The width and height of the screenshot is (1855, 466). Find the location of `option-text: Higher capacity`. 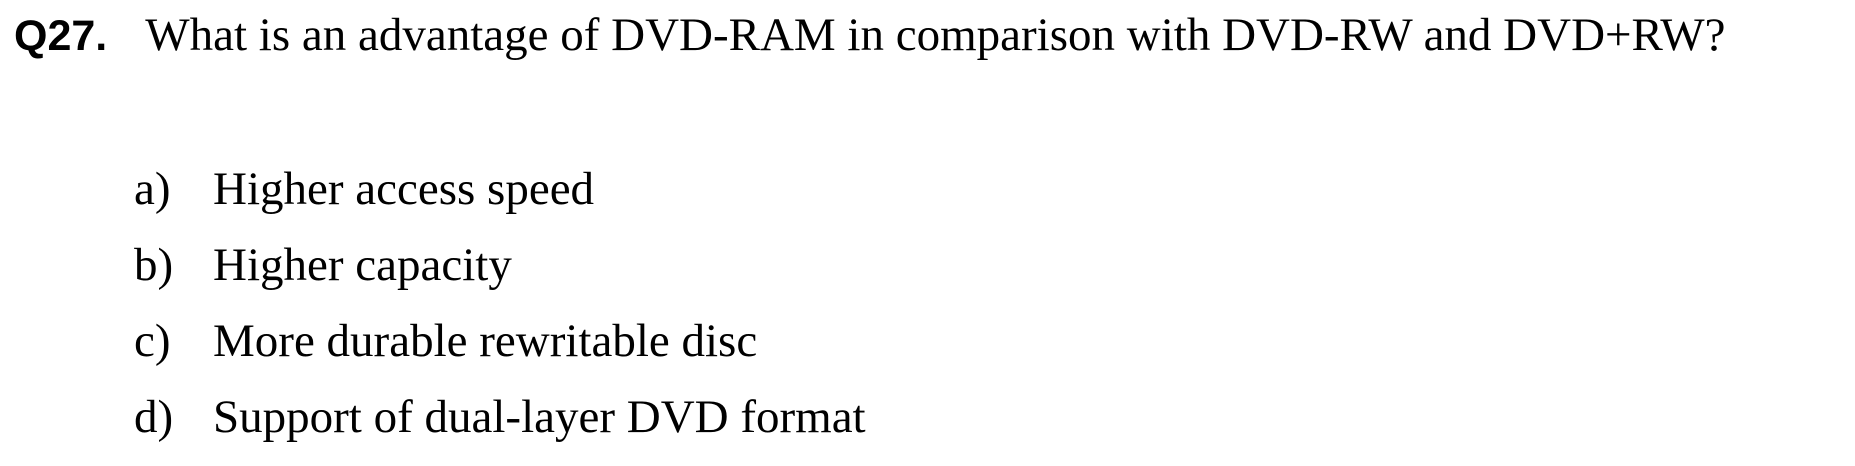

option-text: Higher capacity is located at coordinates (362, 265).